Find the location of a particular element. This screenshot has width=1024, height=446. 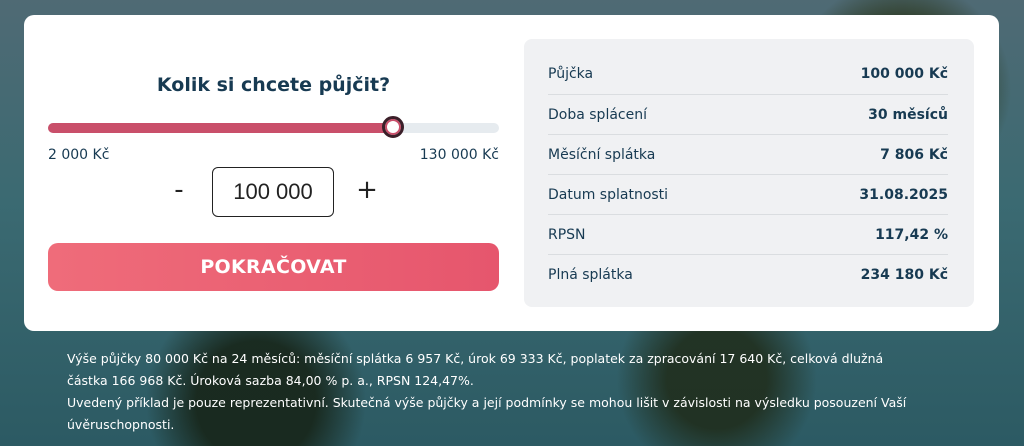

summary-label: Doba splácení is located at coordinates (597, 115).